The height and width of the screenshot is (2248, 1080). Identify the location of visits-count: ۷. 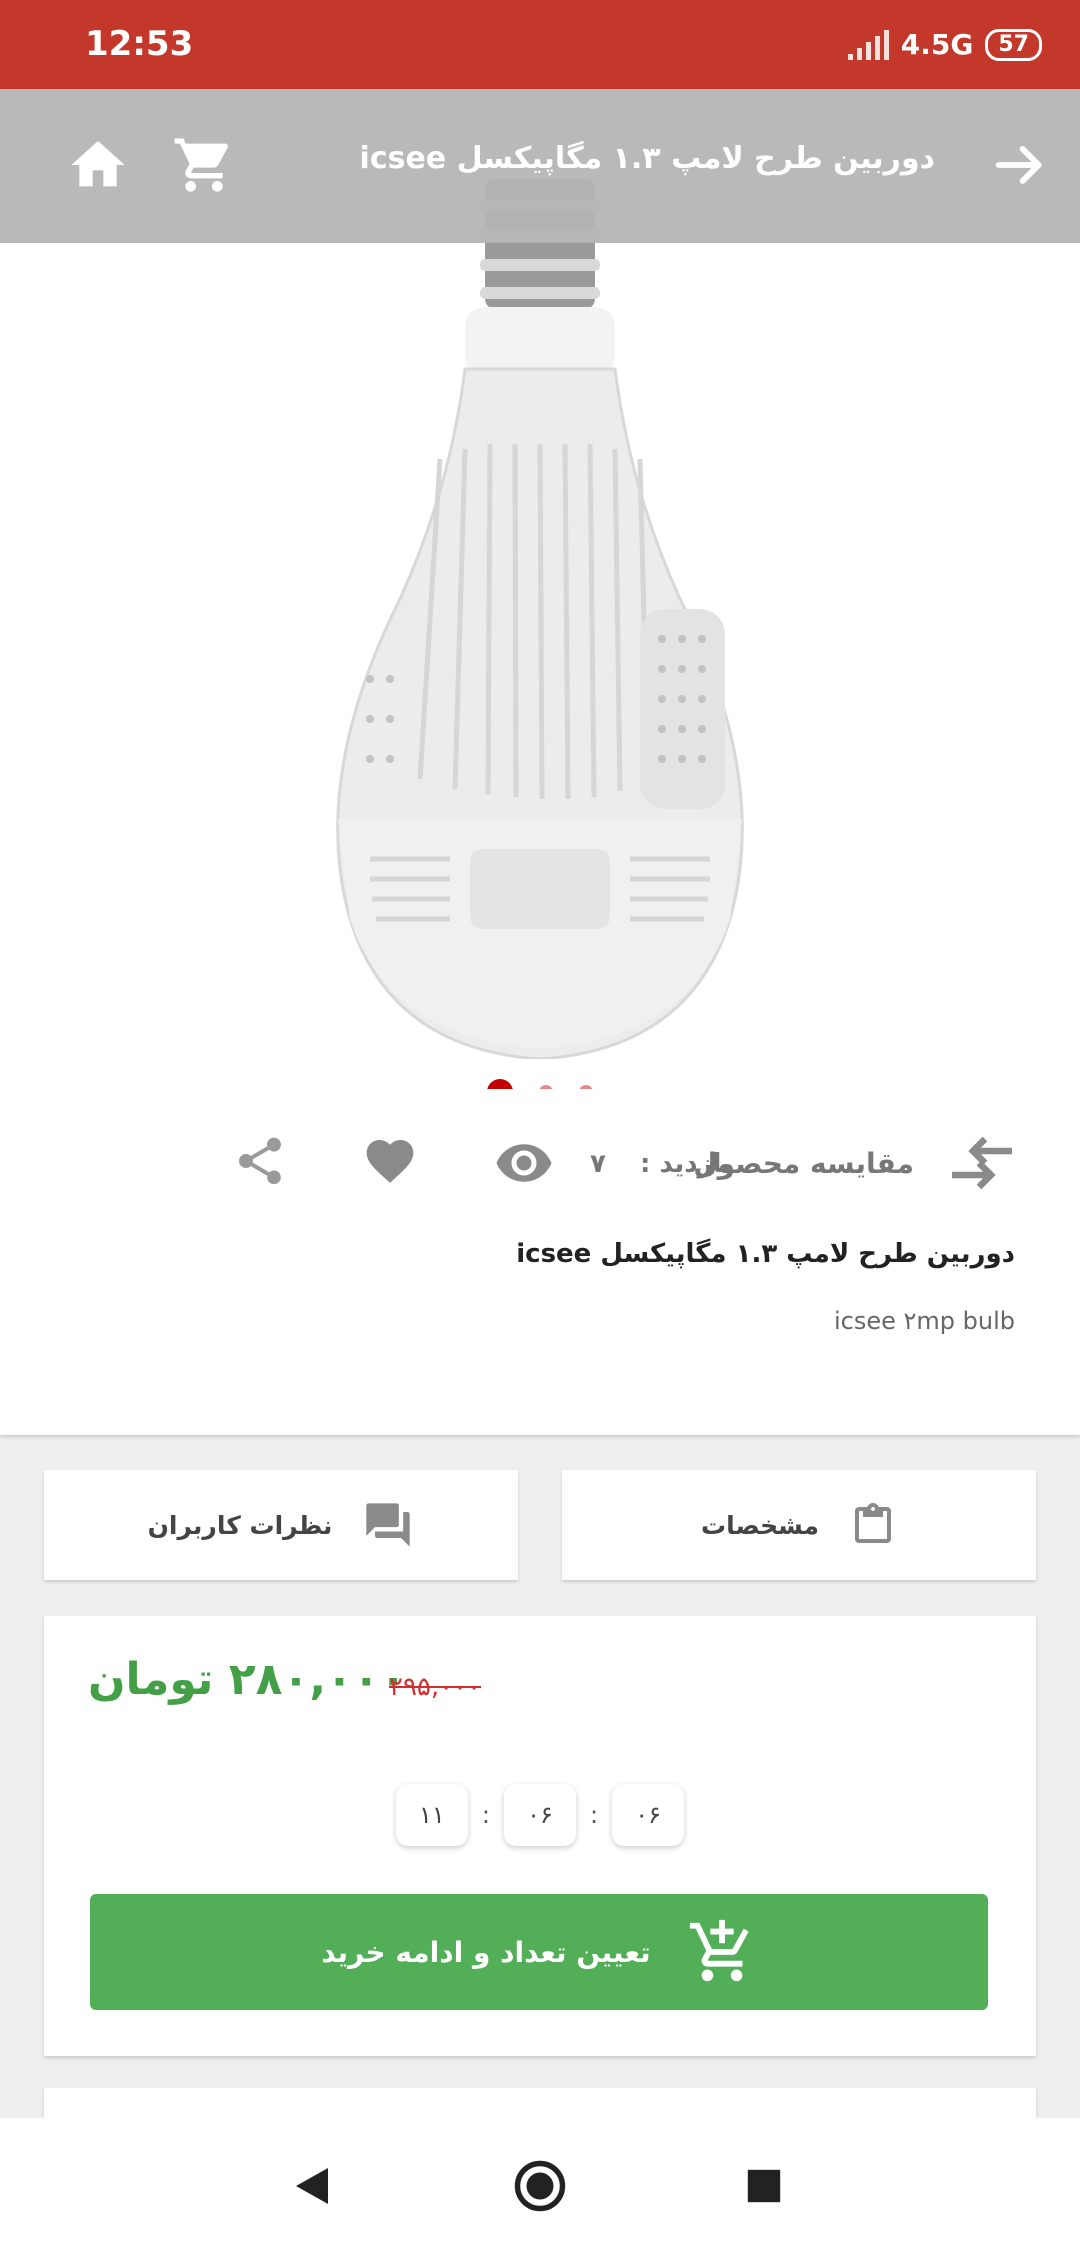
(598, 1164).